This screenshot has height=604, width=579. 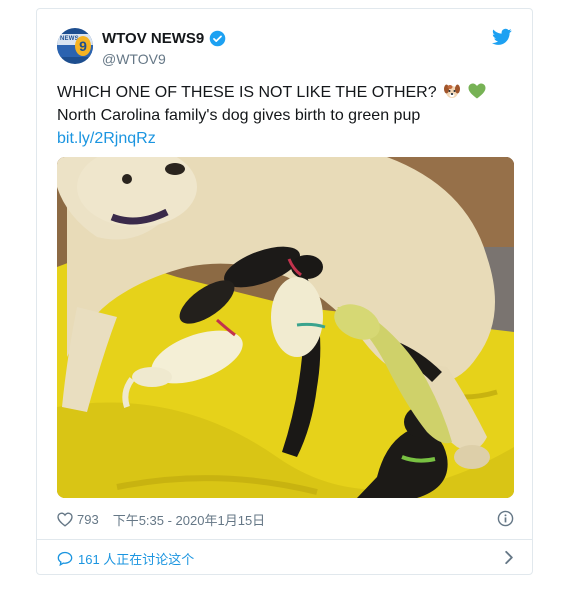 I want to click on display-name: WTOV NEWS9, so click(x=153, y=38).